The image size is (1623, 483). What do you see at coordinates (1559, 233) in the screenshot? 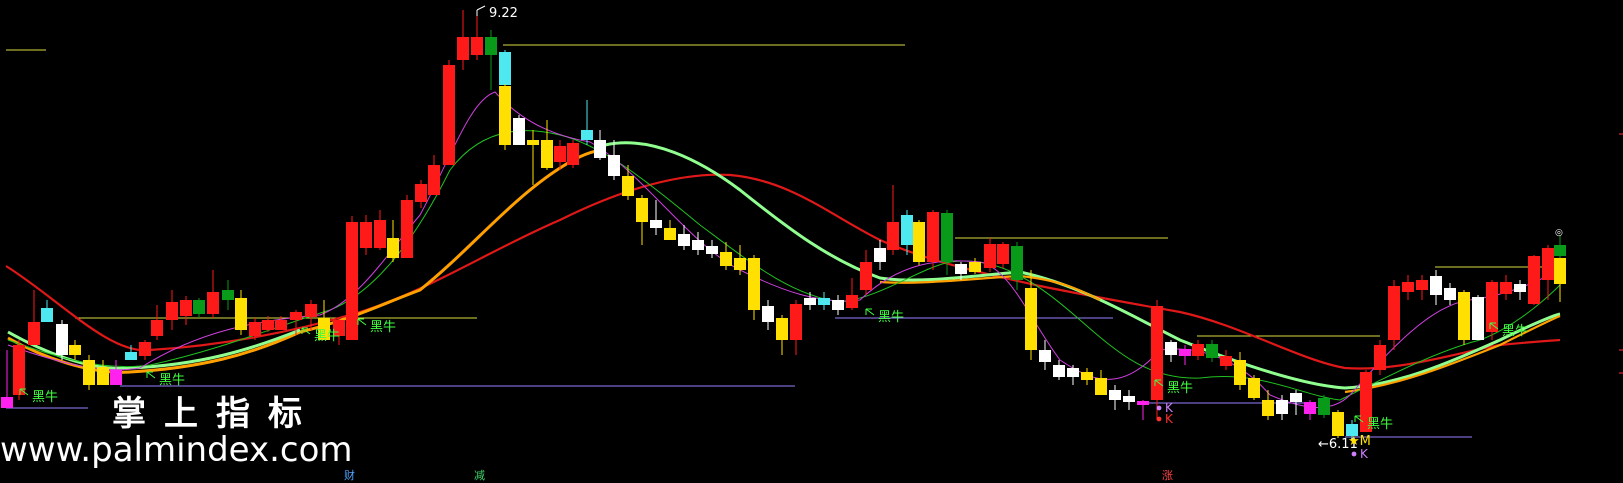
I see `right-edge-marker: ◎` at bounding box center [1559, 233].